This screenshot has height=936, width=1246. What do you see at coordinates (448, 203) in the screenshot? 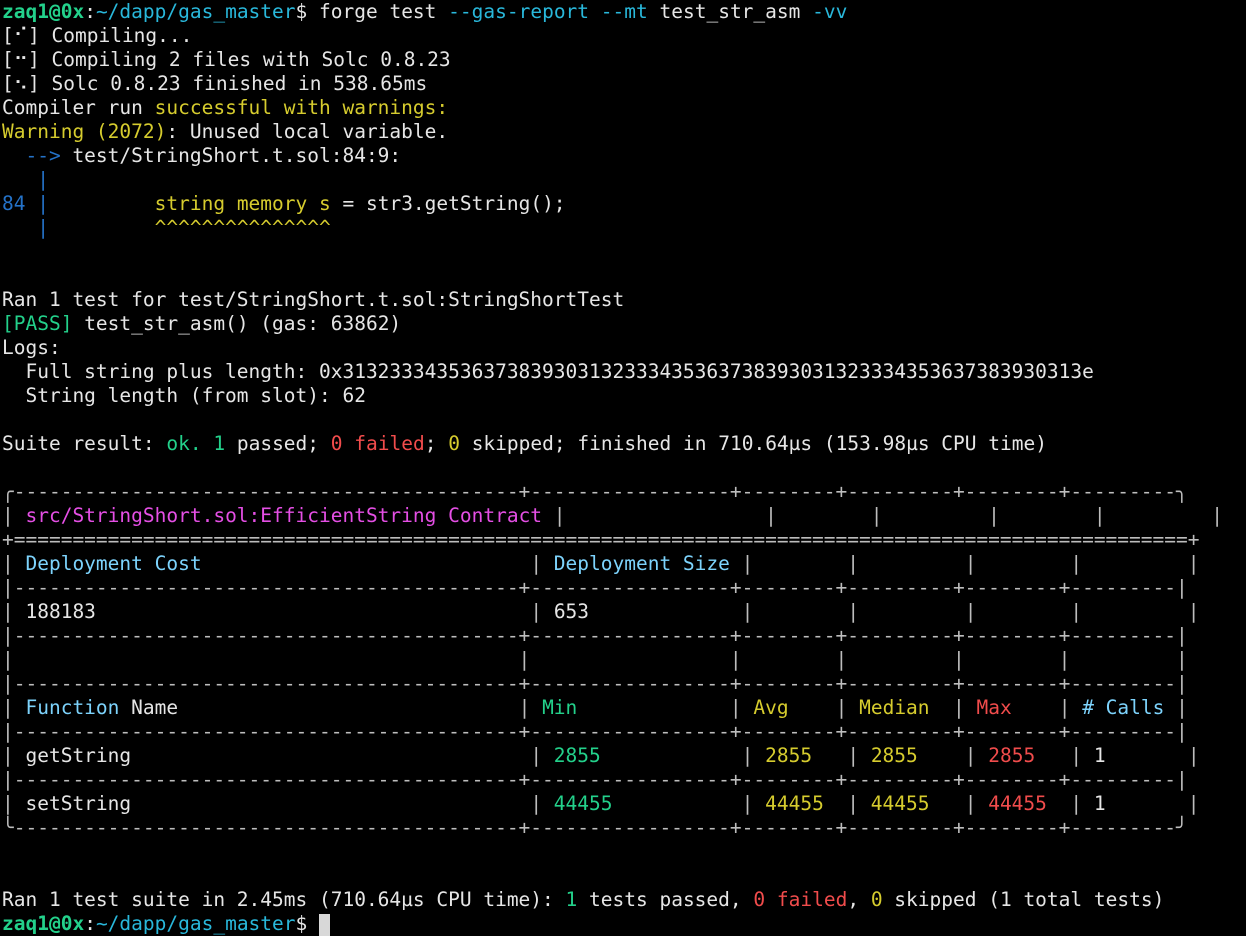
I see `code-rest: = str3.getString();` at bounding box center [448, 203].